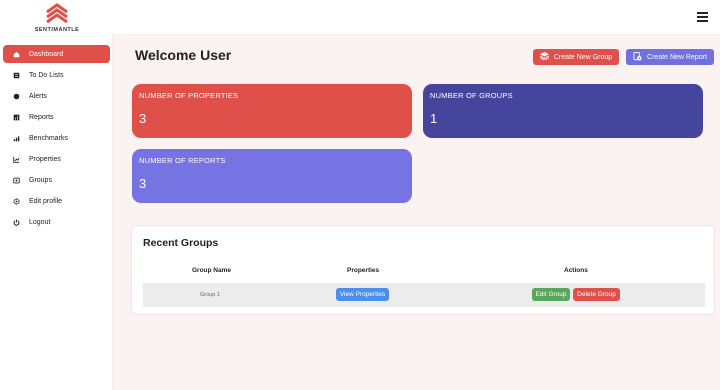 This screenshot has height=390, width=720. I want to click on power-icon, so click(16, 222).